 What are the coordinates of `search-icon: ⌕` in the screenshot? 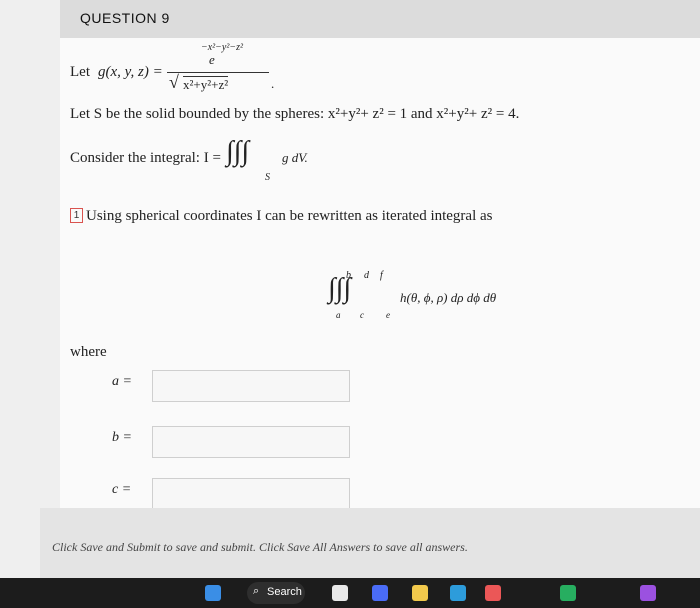 It's located at (256, 591).